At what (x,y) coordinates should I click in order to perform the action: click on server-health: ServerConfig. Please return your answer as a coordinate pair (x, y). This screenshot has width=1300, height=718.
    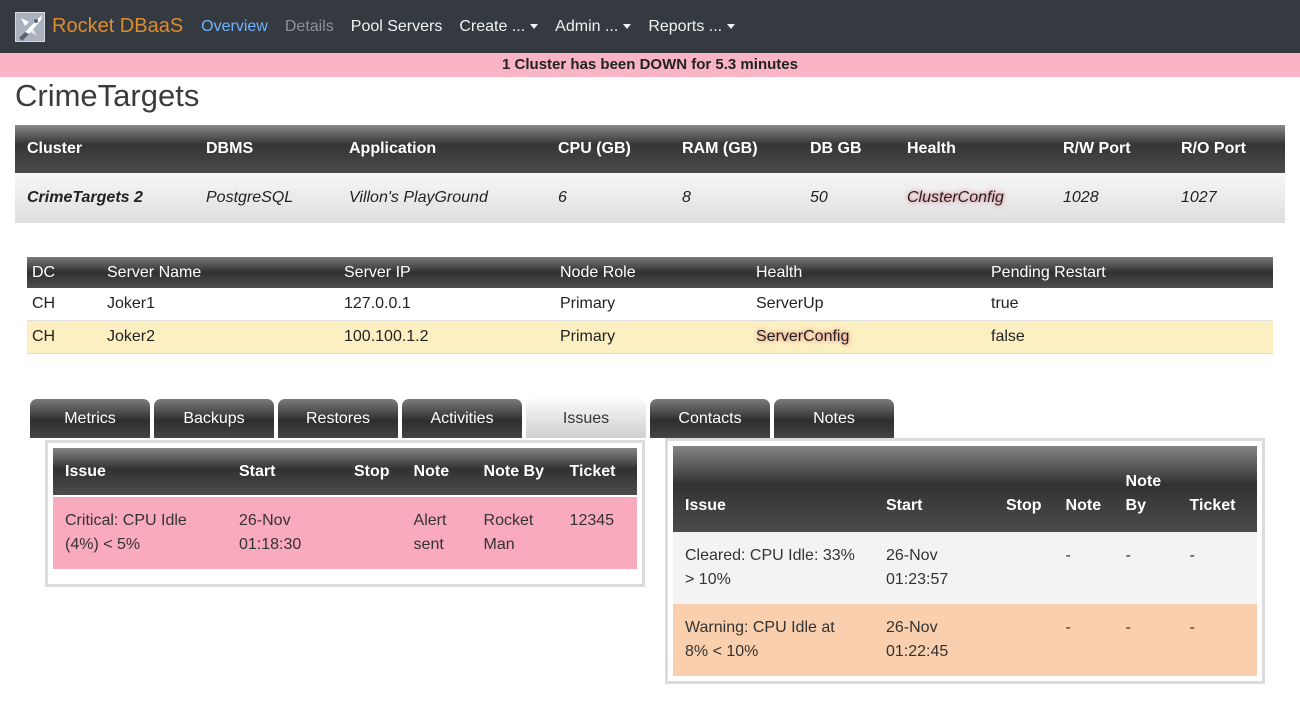
    Looking at the image, I should click on (868, 337).